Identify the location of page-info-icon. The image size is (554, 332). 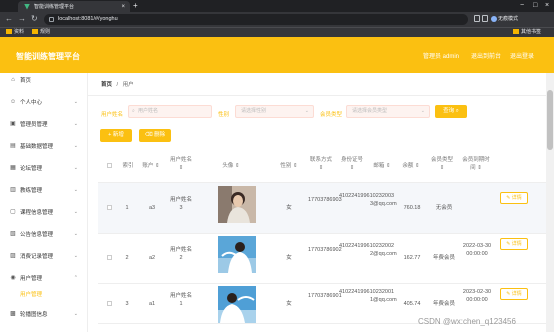
(51, 19).